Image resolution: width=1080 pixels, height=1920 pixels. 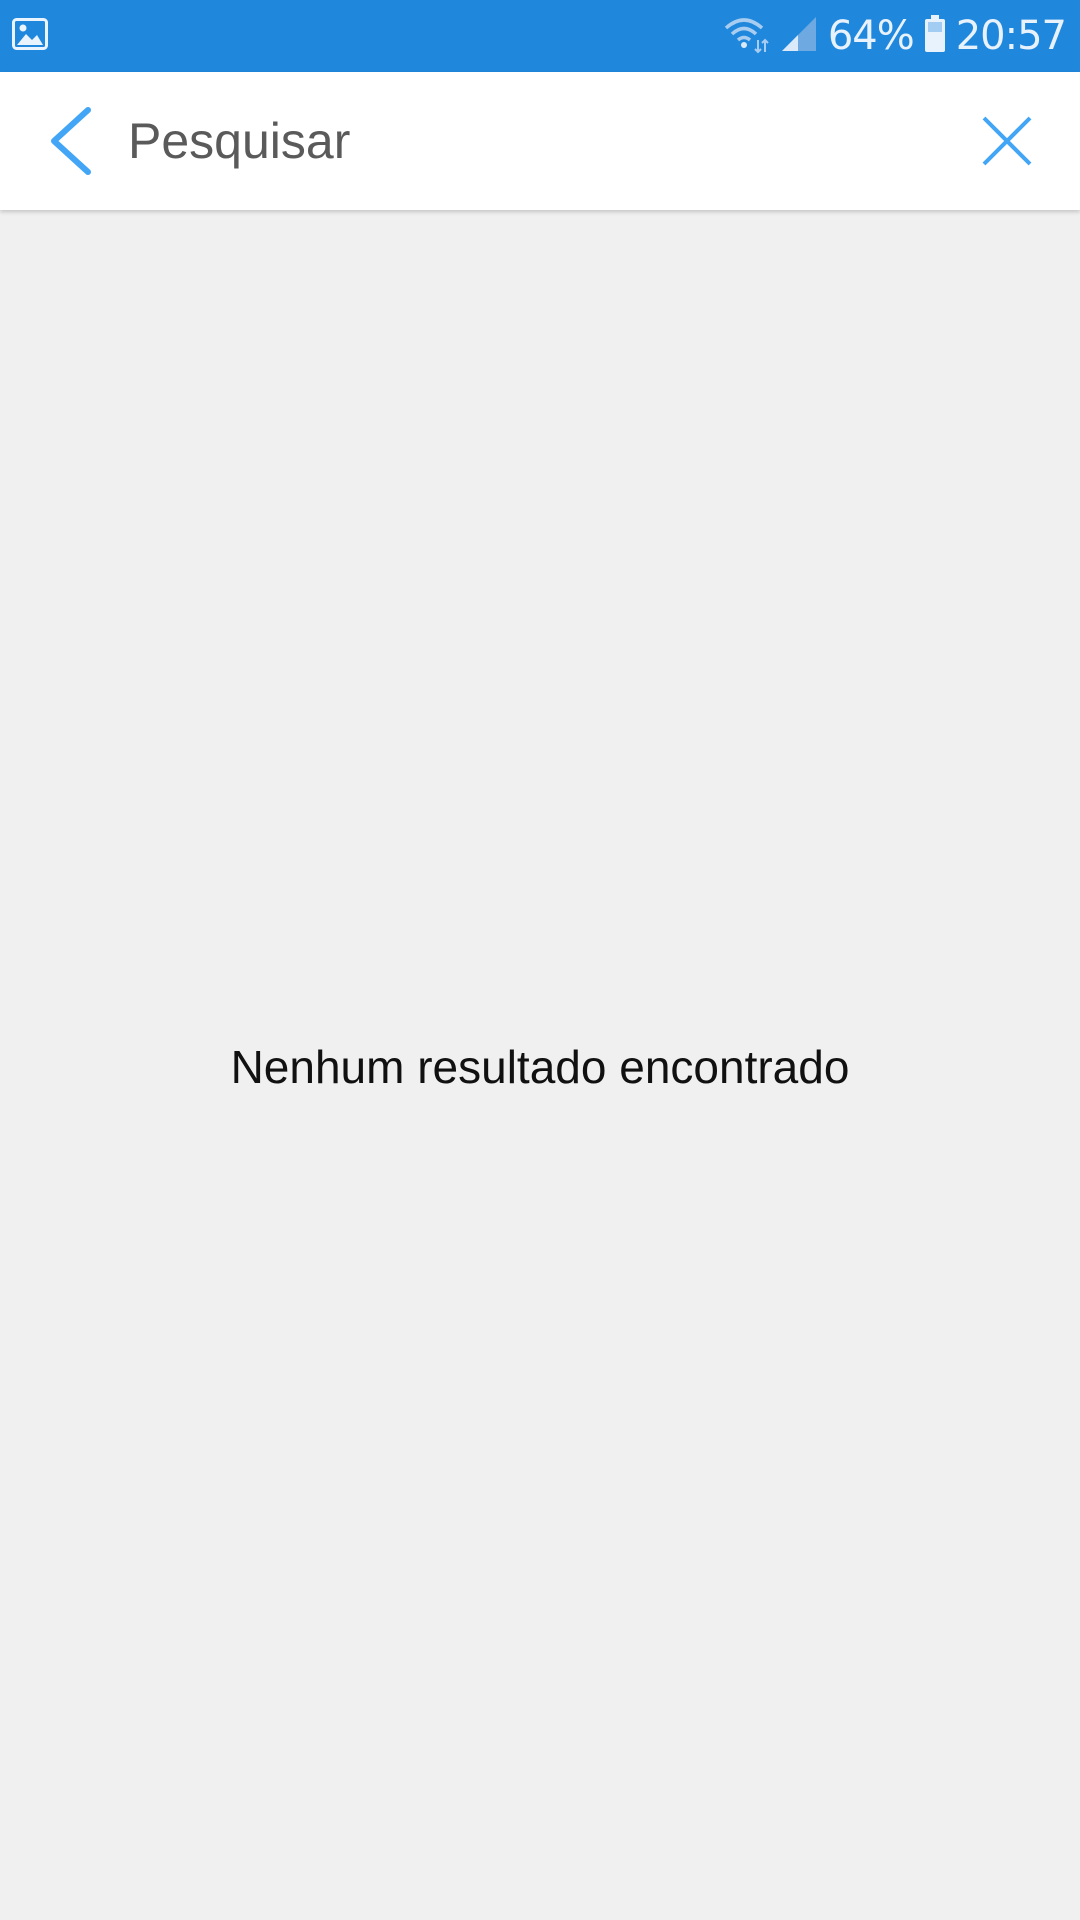 I want to click on close-icon, so click(x=1007, y=141).